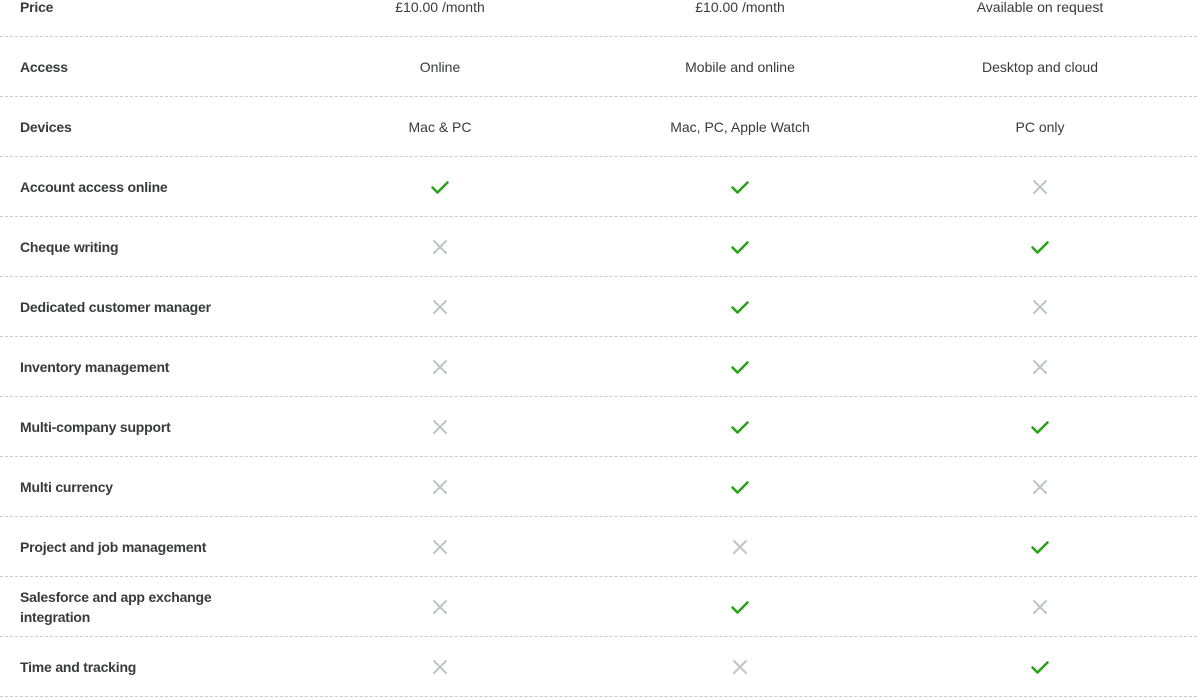 This screenshot has height=697, width=1197. Describe the element at coordinates (46, 126) in the screenshot. I see `feature-label: Devices` at that location.